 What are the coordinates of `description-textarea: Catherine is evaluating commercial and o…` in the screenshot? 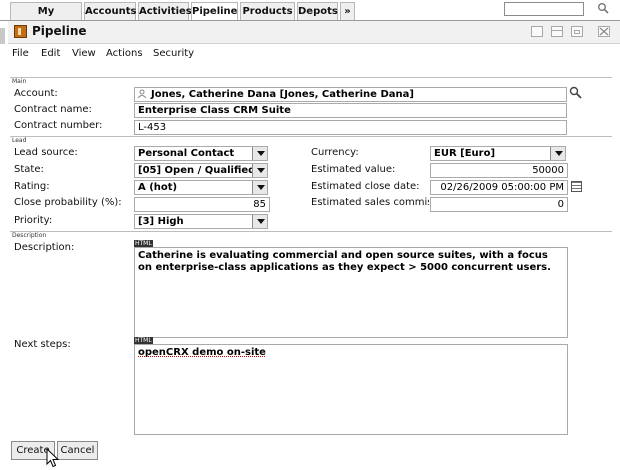 It's located at (351, 292).